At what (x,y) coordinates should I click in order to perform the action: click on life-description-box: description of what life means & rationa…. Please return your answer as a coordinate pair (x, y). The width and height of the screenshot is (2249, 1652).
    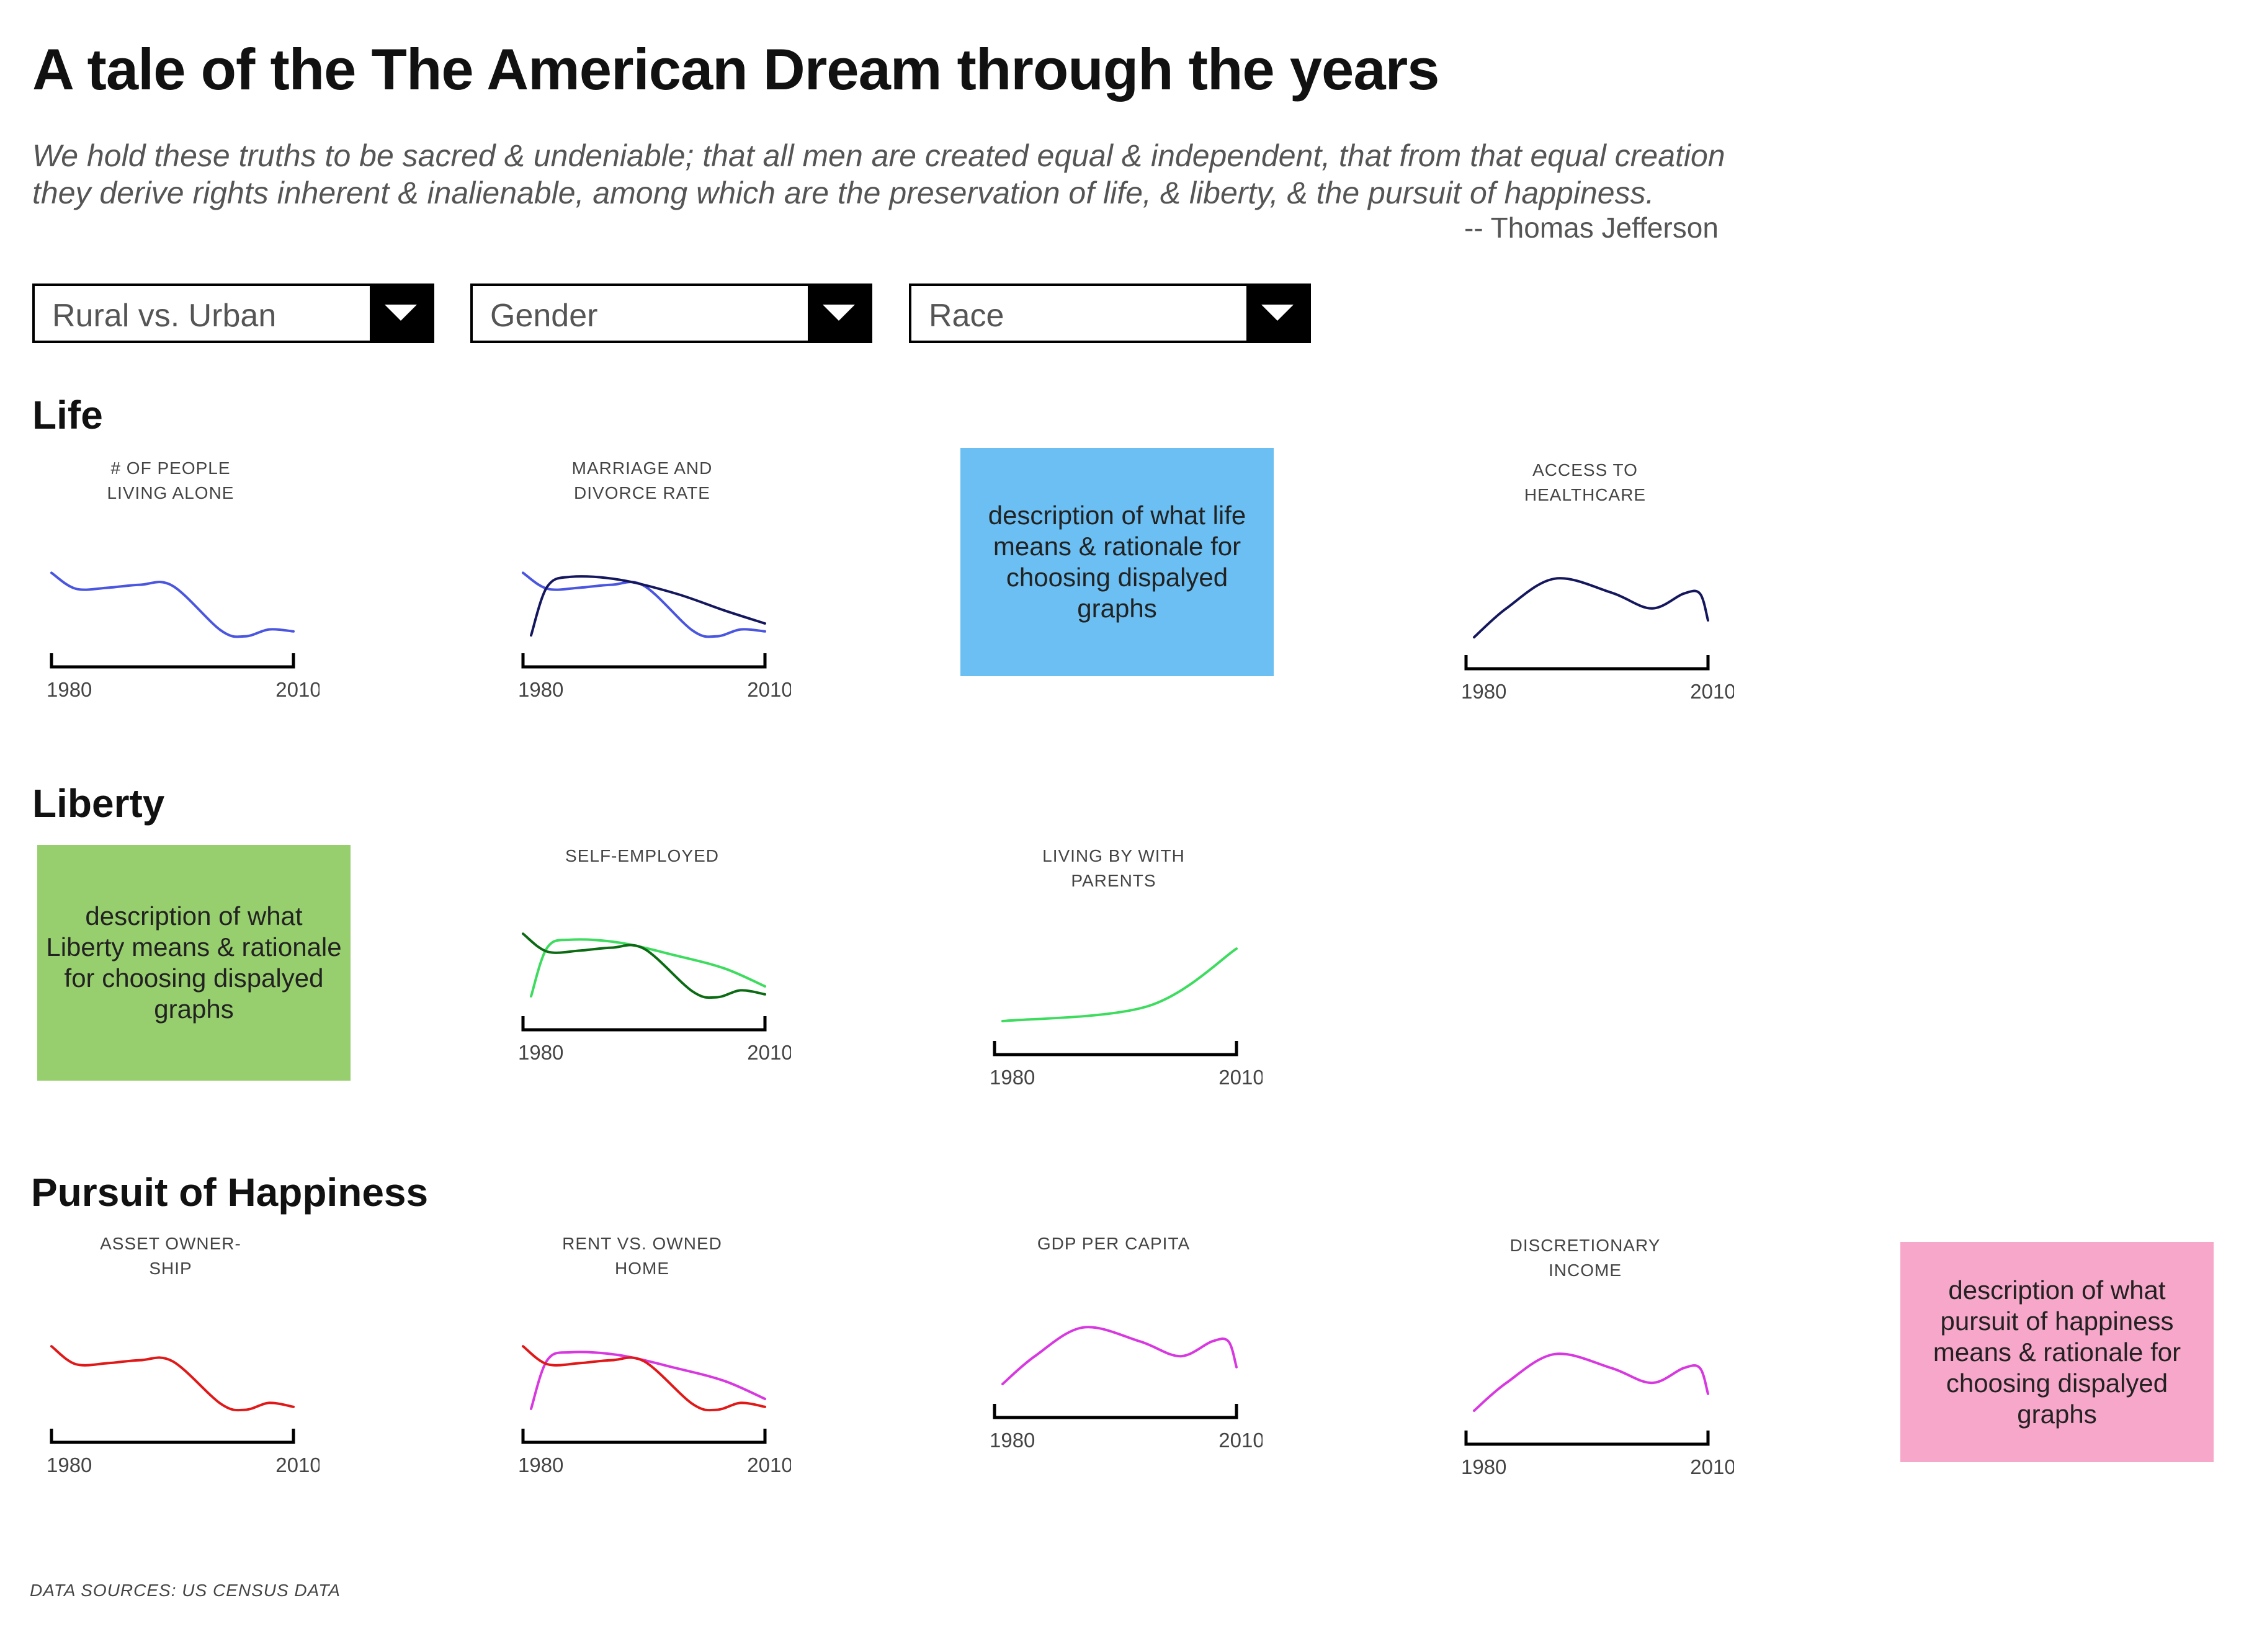
    Looking at the image, I should click on (1117, 562).